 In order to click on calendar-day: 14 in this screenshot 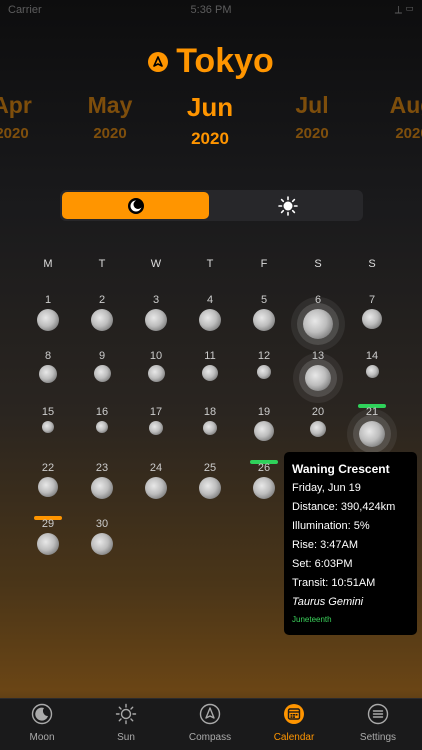, I will do `click(372, 377)`.